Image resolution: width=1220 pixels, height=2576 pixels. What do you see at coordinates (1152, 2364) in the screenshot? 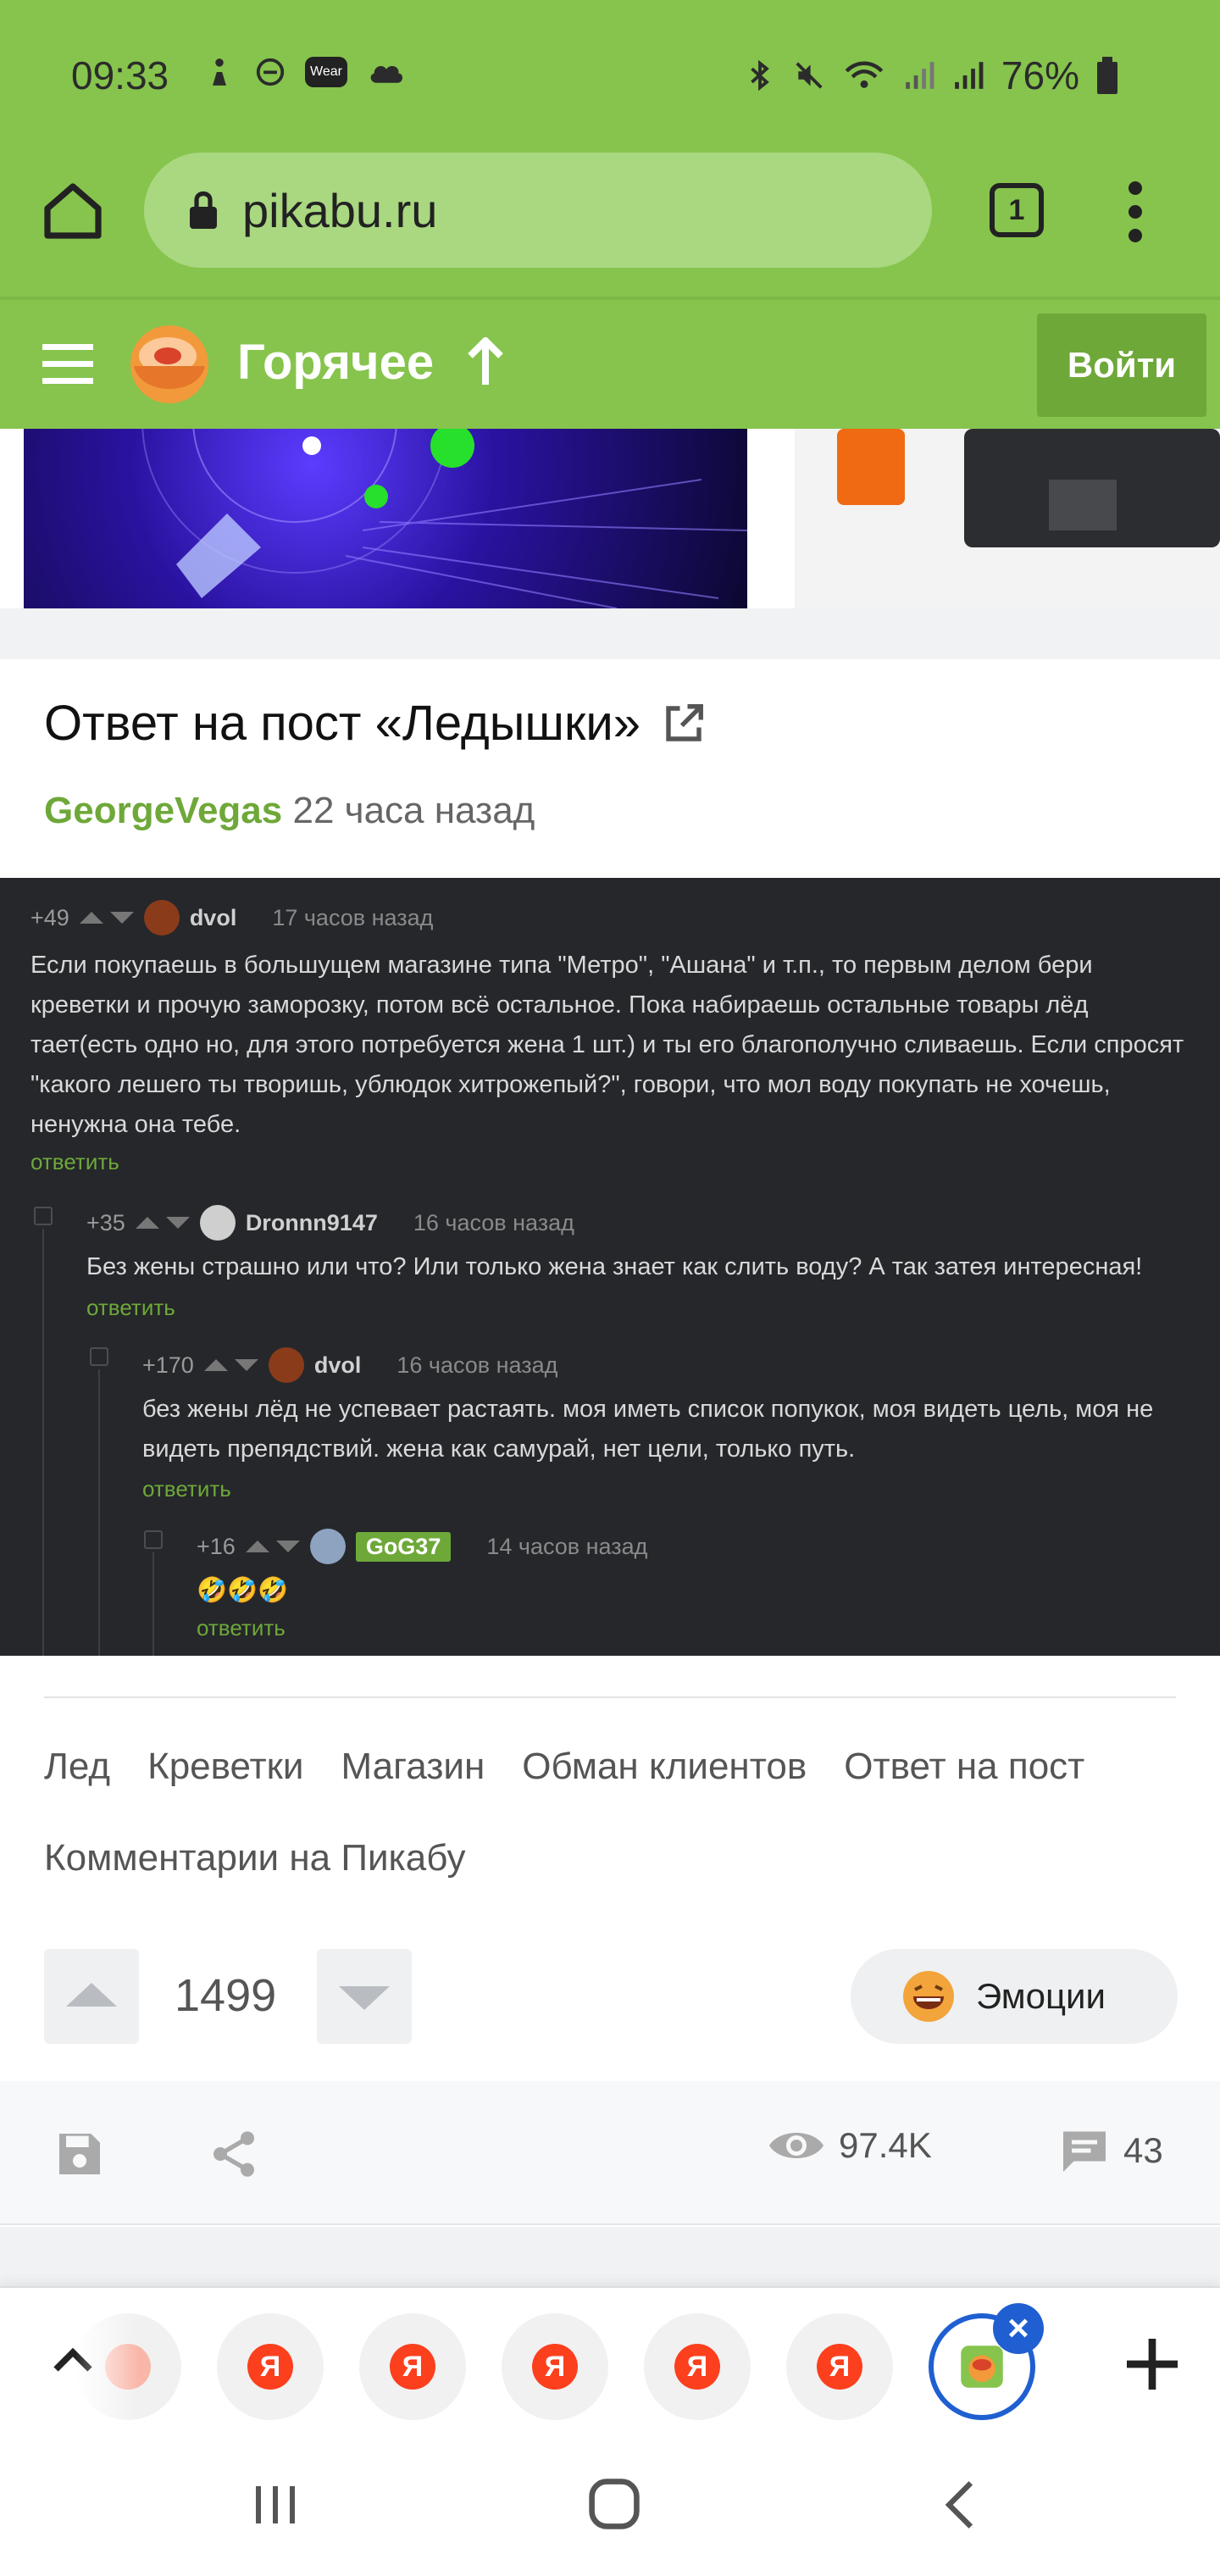
I see `new-tab-plus-icon` at bounding box center [1152, 2364].